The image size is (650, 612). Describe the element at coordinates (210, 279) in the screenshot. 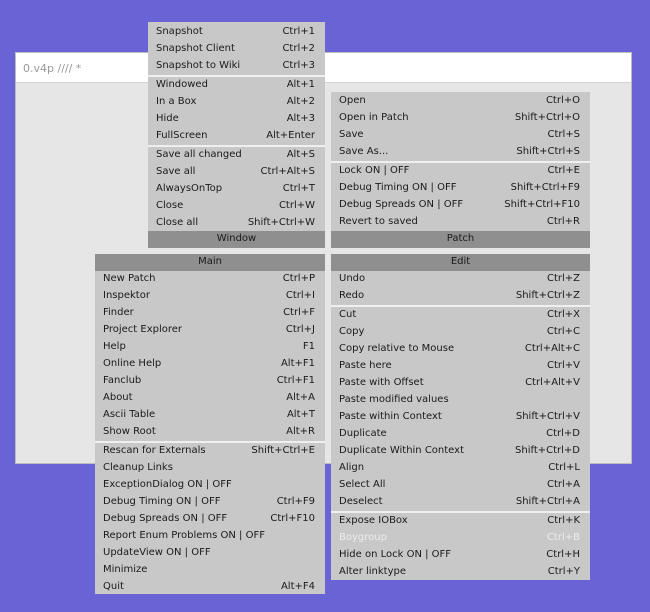

I see `menu-item-new-patch: New Patch Ctrl+P` at that location.